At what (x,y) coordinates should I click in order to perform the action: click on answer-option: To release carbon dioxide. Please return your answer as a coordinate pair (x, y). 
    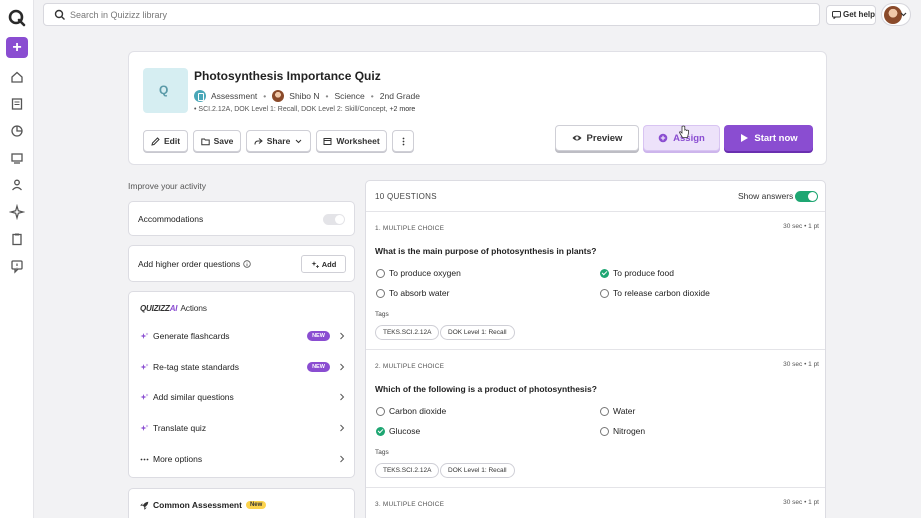
    Looking at the image, I should click on (655, 293).